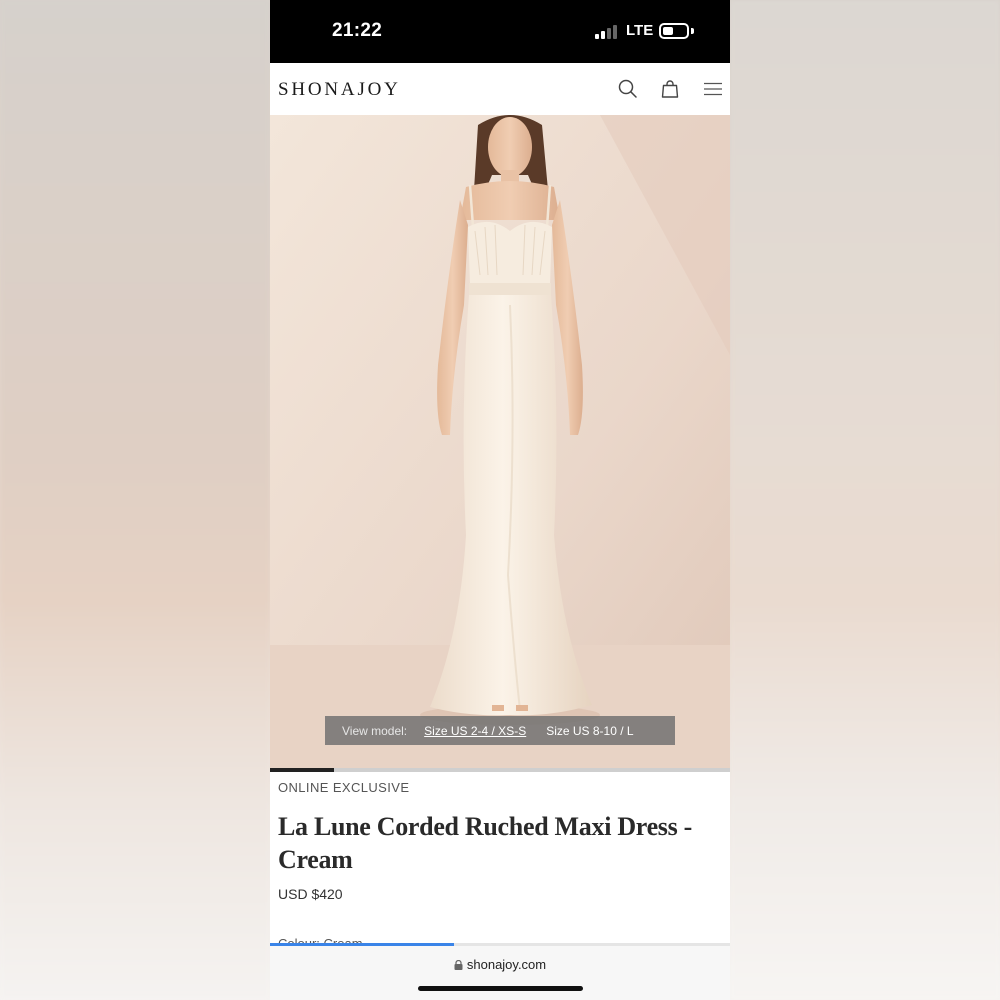 The height and width of the screenshot is (1000, 1000). I want to click on carousel-progress-thumb, so click(302, 770).